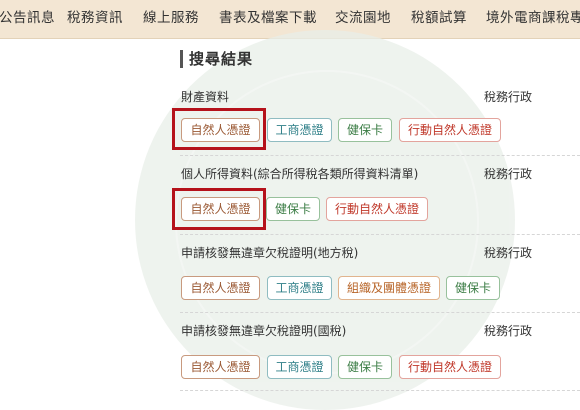  What do you see at coordinates (300, 174) in the screenshot?
I see `section-title-income: 個人所得資料(綜合所得稅各類所得資料清單)` at bounding box center [300, 174].